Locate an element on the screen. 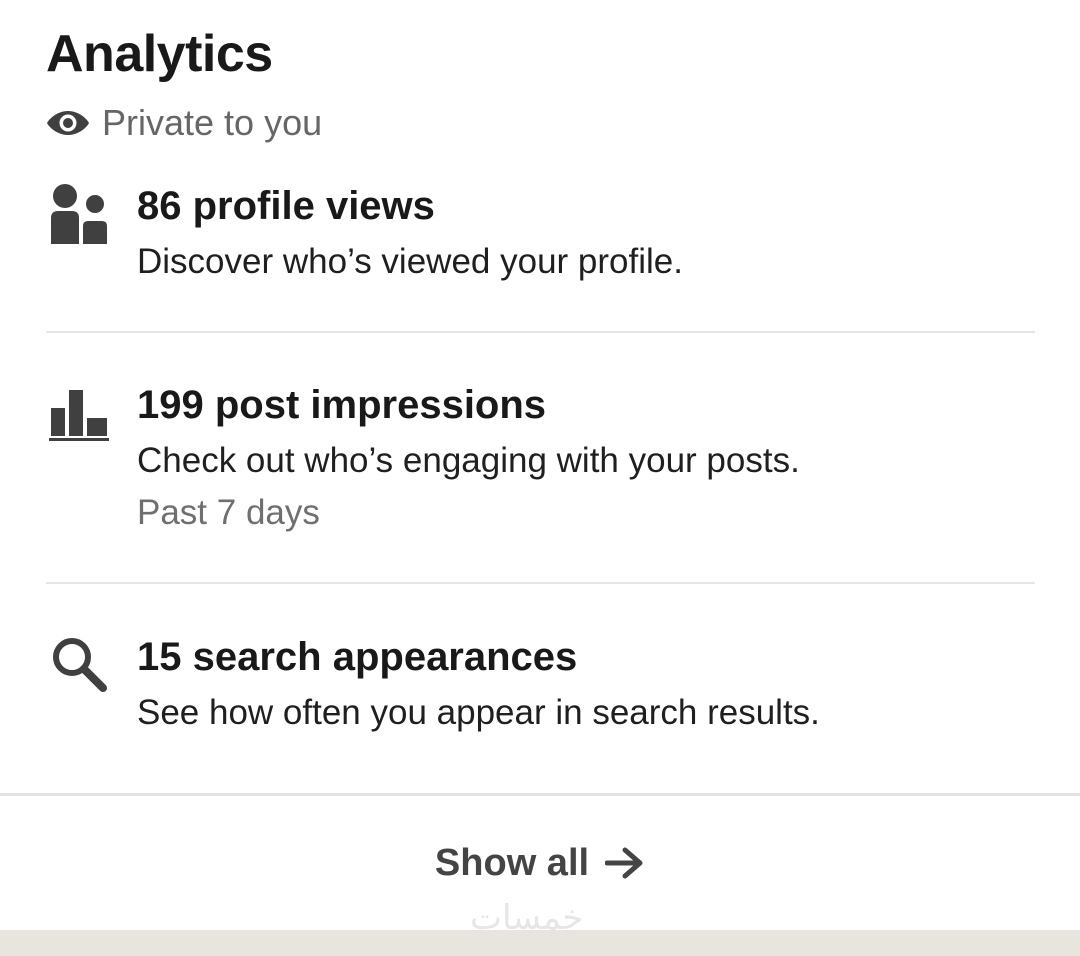  profile-views-title: 86 profile views is located at coordinates (286, 206).